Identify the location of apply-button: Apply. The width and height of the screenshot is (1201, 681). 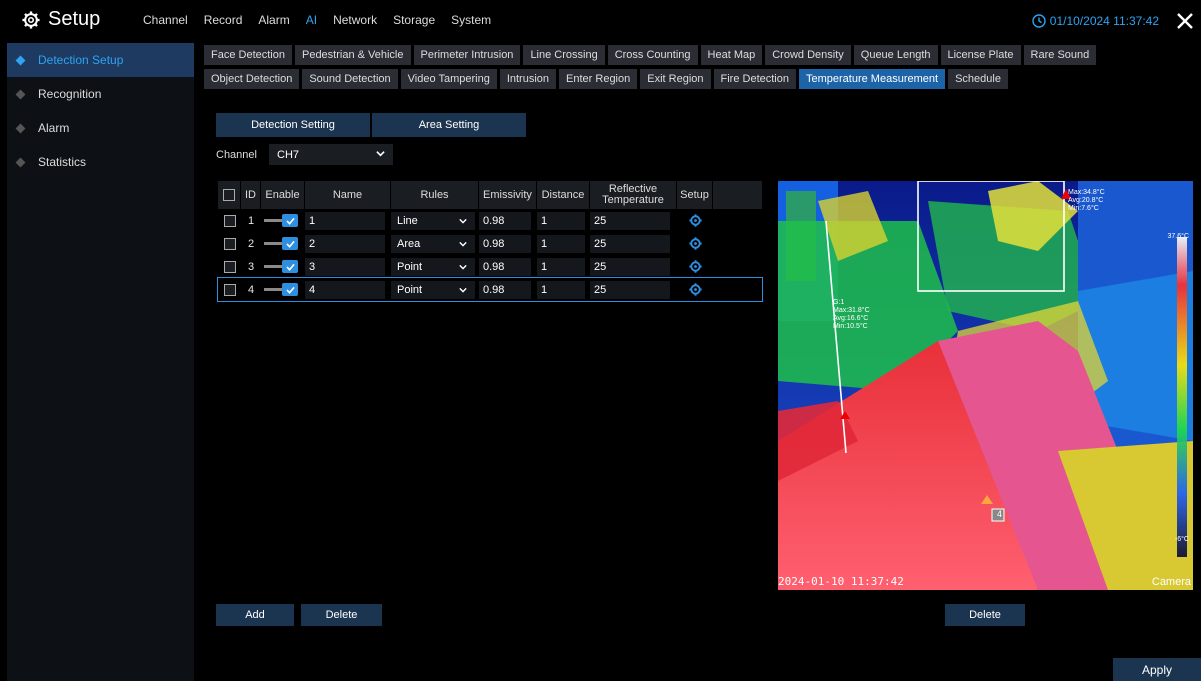
(1157, 669).